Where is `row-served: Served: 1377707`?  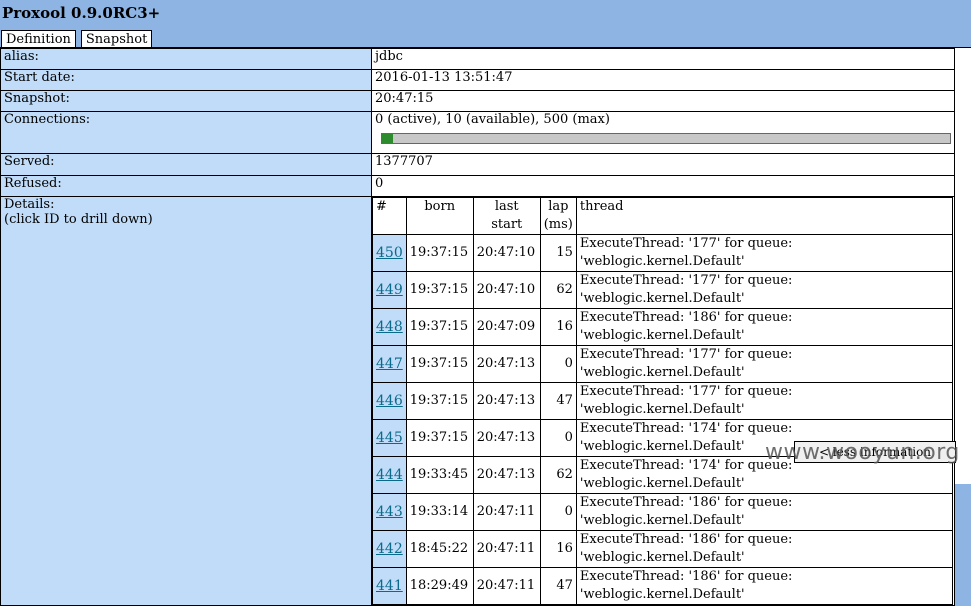
row-served: Served: 1377707 is located at coordinates (477, 164).